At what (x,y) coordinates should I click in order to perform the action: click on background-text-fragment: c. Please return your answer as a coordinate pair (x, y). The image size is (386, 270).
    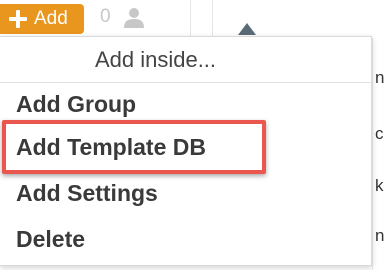
    Looking at the image, I should click on (379, 133).